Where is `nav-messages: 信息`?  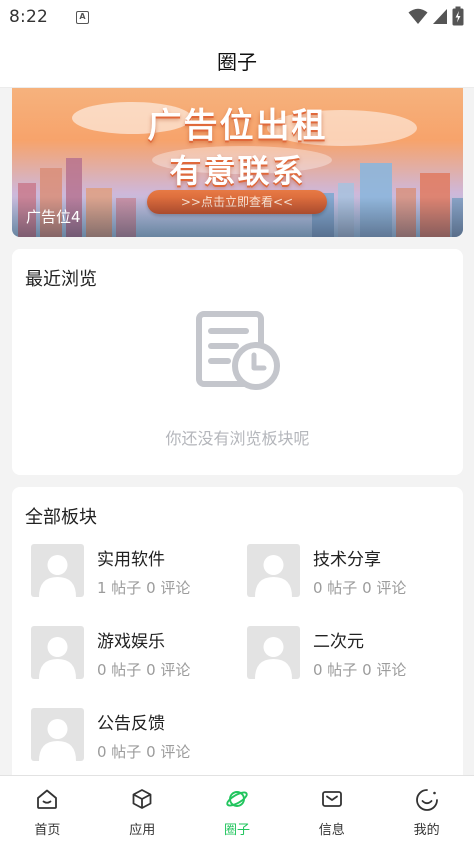 nav-messages: 信息 is located at coordinates (331, 809).